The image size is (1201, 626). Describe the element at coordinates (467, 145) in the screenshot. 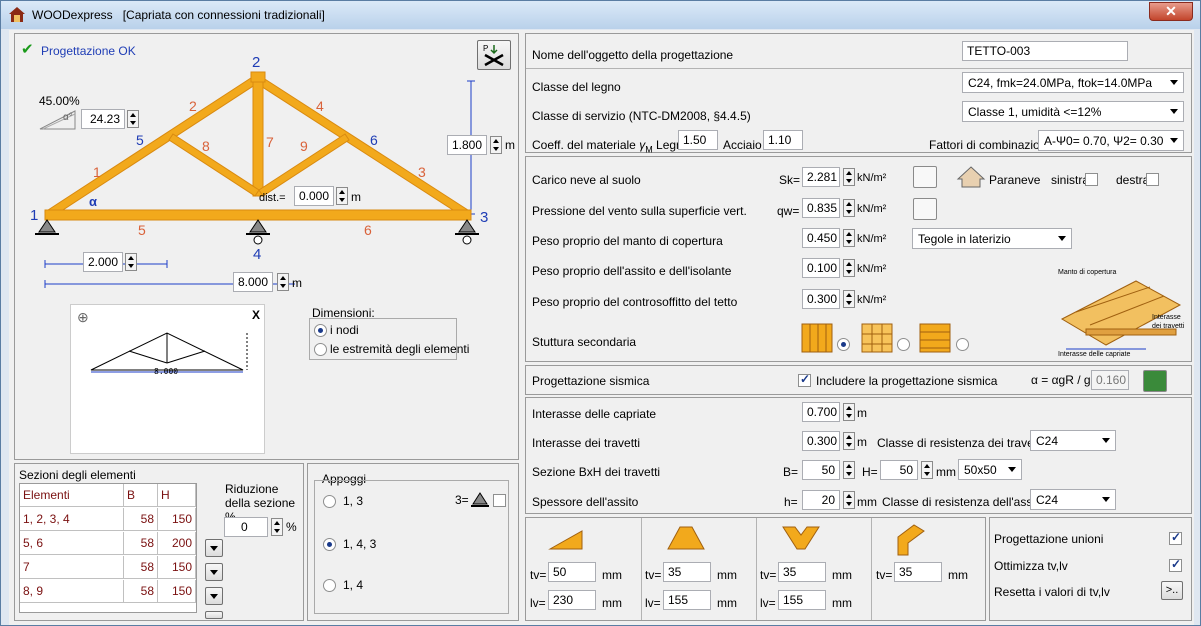

I see `height-input: 1.800` at that location.